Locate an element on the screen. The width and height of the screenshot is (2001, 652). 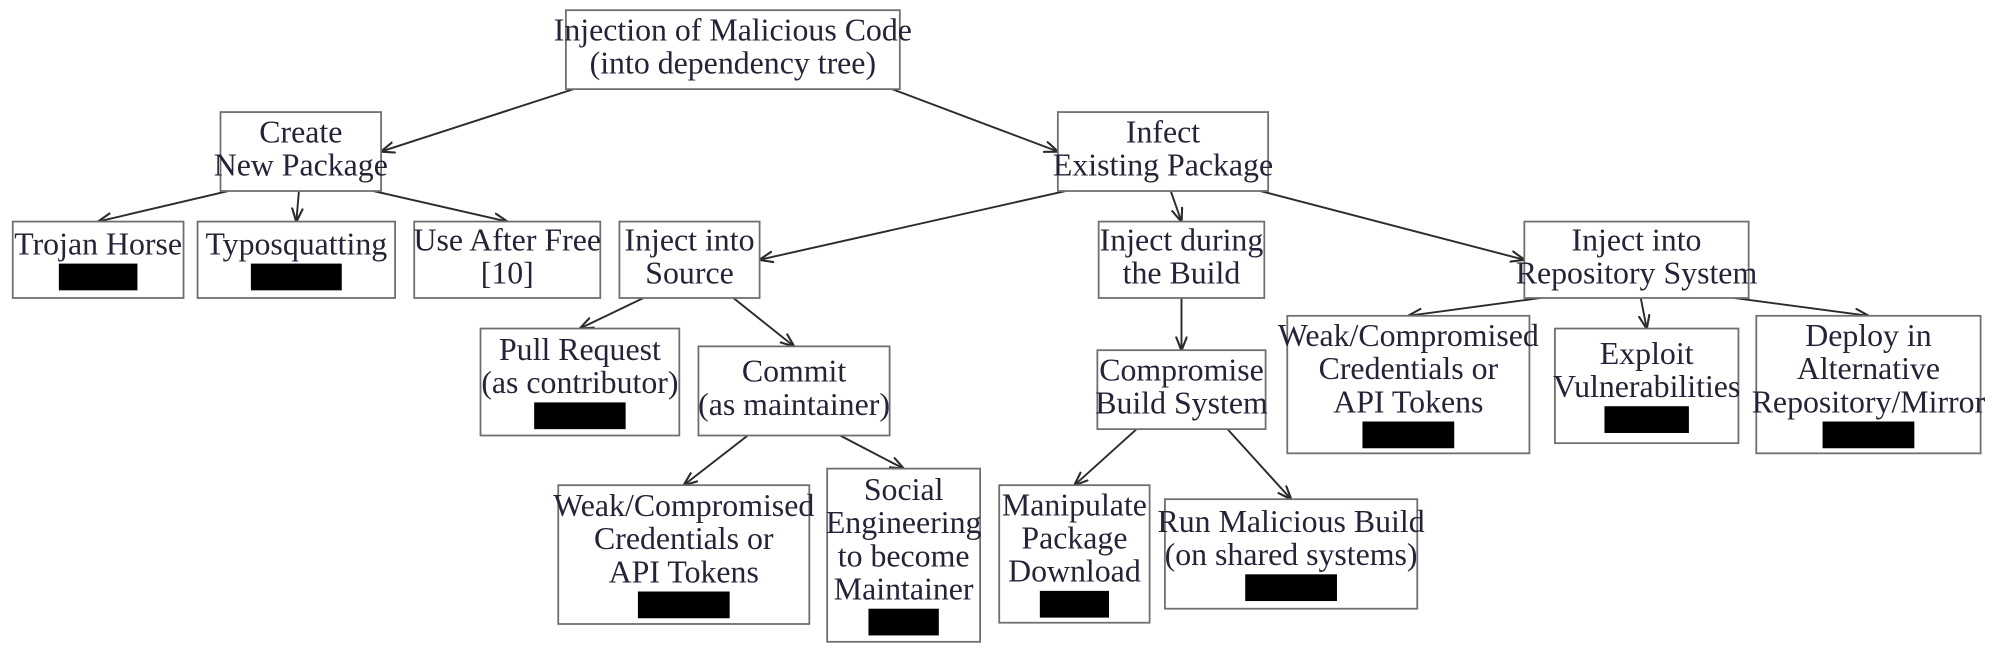
node-label-social-engineering-line-0: Social is located at coordinates (904, 489).